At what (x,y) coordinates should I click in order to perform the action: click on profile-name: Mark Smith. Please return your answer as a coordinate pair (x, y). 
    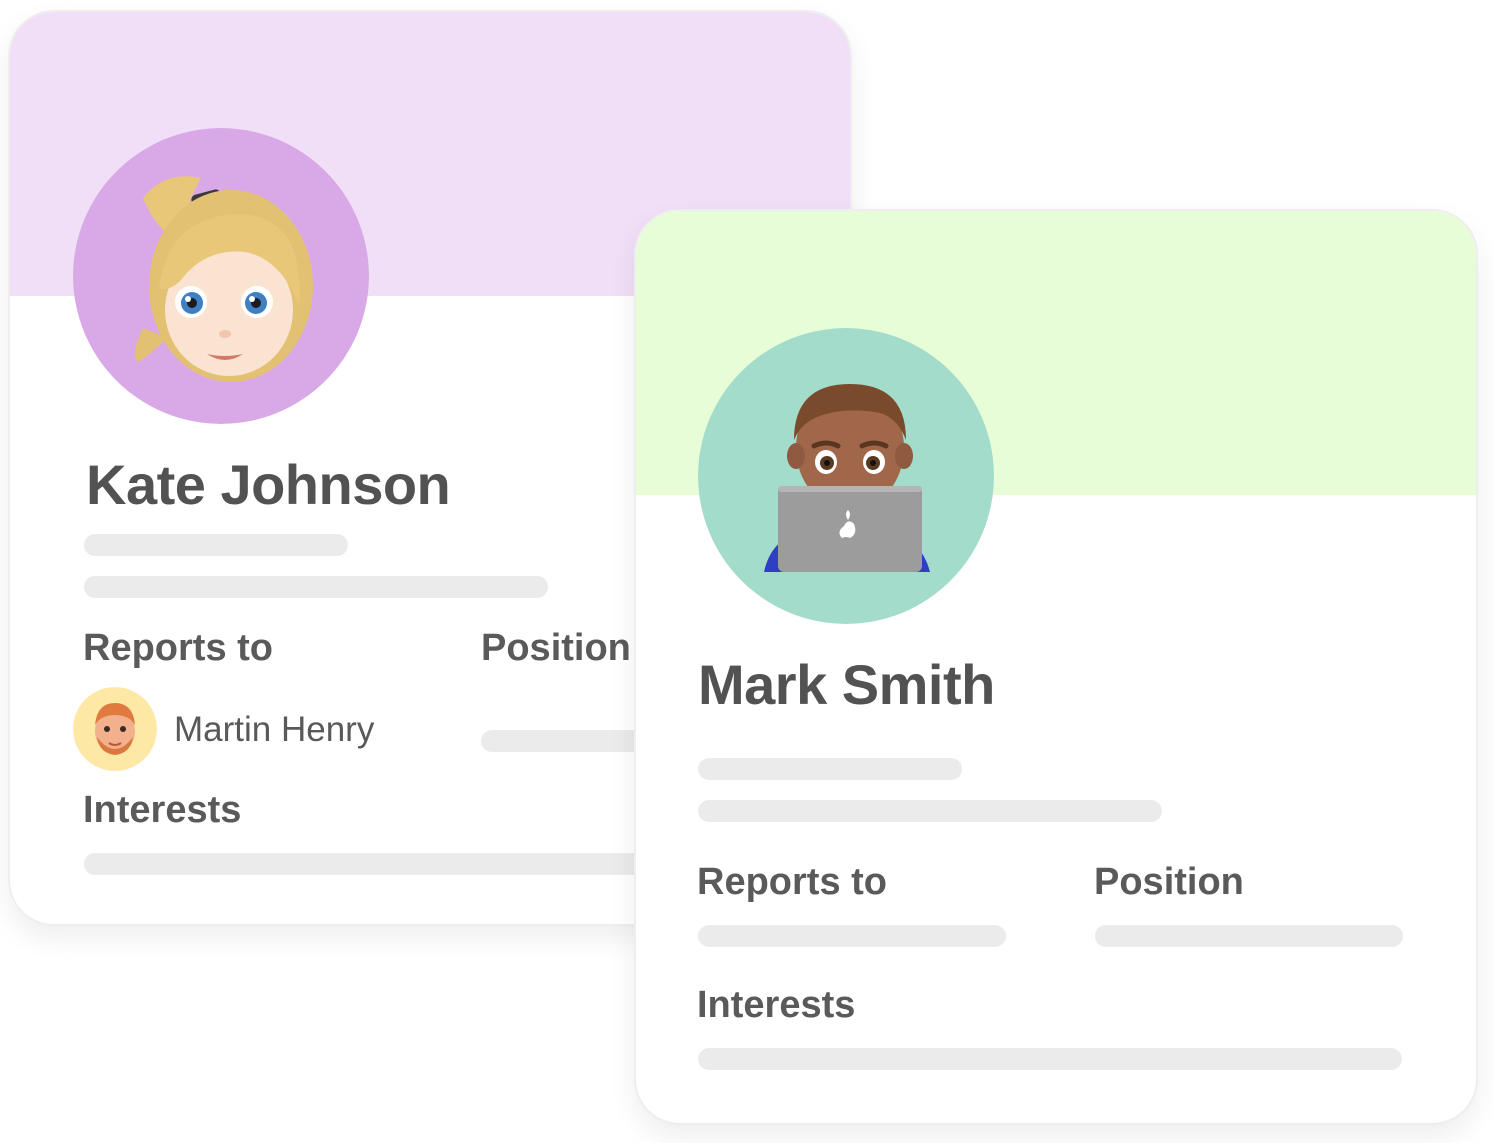
    Looking at the image, I should click on (846, 684).